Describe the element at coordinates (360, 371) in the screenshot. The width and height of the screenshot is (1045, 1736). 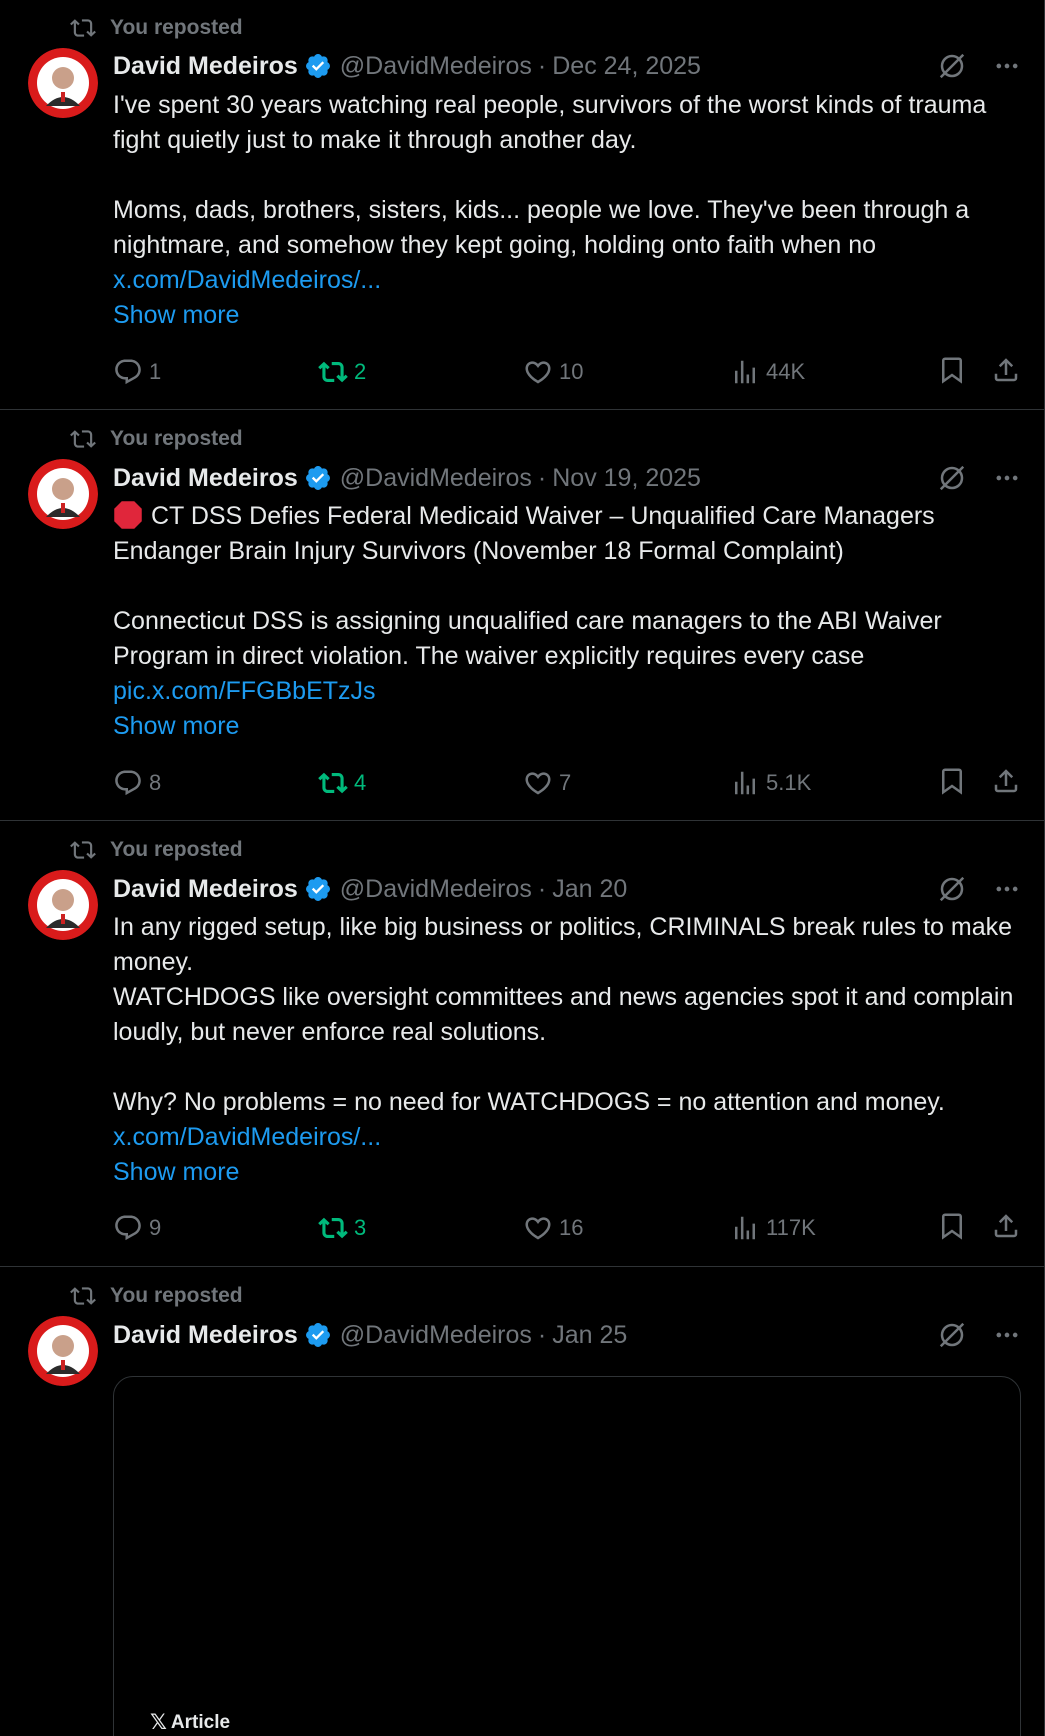
I see `repost-count: 2` at that location.